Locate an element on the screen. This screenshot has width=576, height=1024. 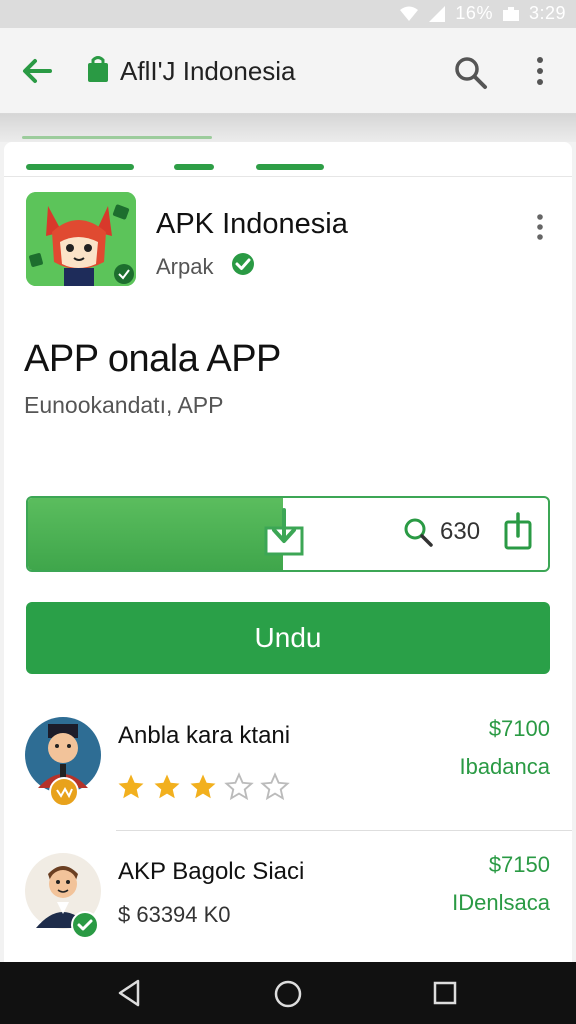
item-region: IDenlsaca is located at coordinates (501, 902).